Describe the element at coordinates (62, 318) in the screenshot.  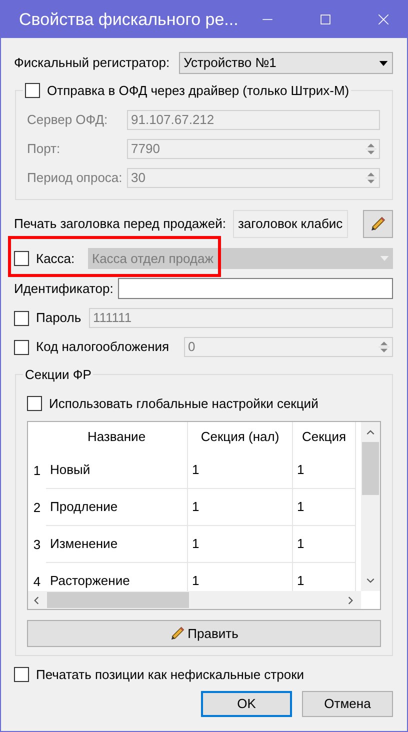
I see `checkbox-label: Пароль` at that location.